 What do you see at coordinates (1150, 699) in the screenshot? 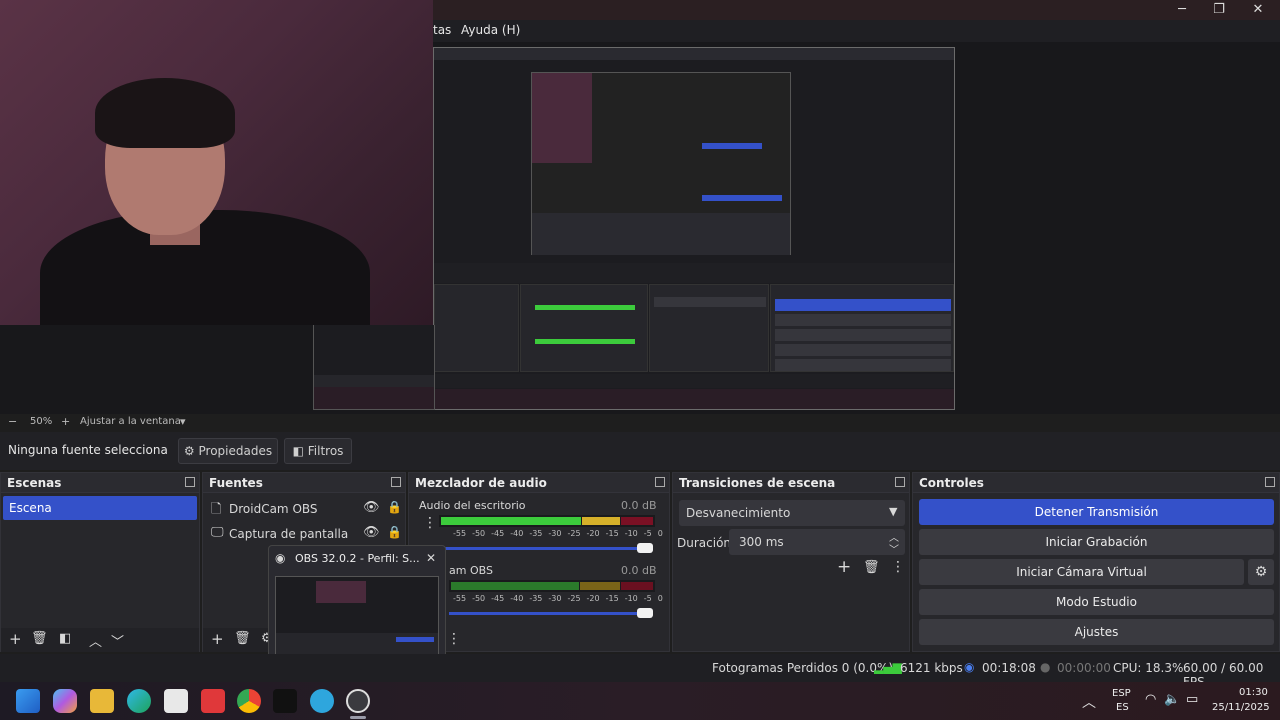
I see `wifi-icon: ◠` at bounding box center [1150, 699].